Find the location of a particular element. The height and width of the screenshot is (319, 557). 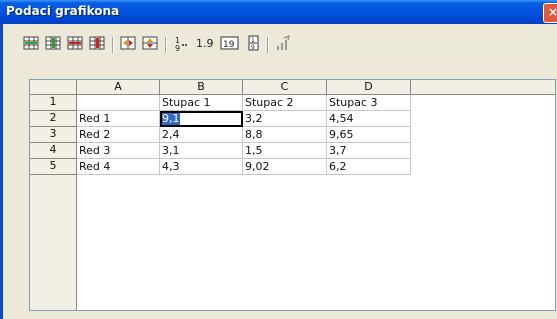

table-cell: Red 1 is located at coordinates (118, 119).